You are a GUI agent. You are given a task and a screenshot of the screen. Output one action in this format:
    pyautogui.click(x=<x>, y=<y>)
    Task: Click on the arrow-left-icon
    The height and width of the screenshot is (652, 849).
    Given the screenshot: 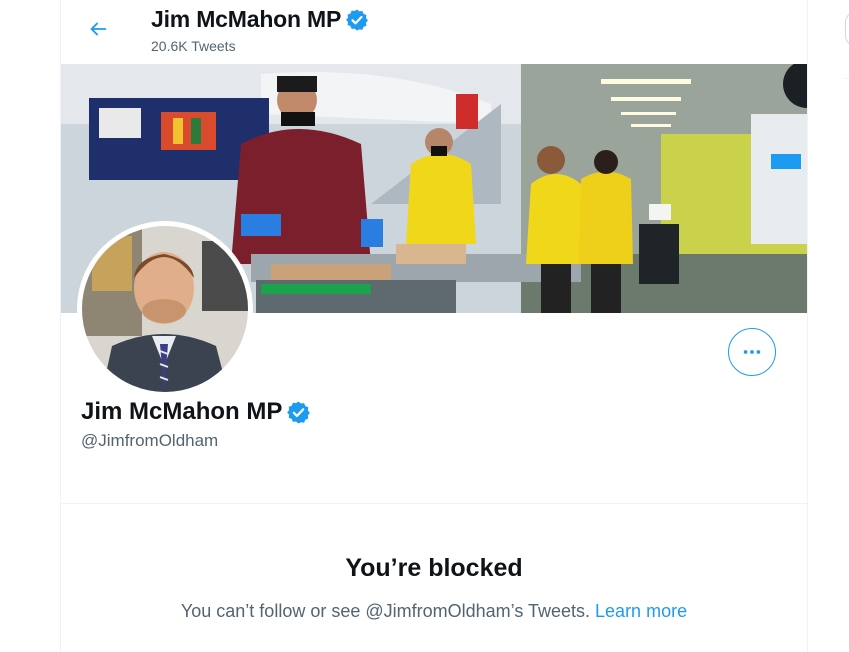 What is the action you would take?
    pyautogui.click(x=98, y=29)
    